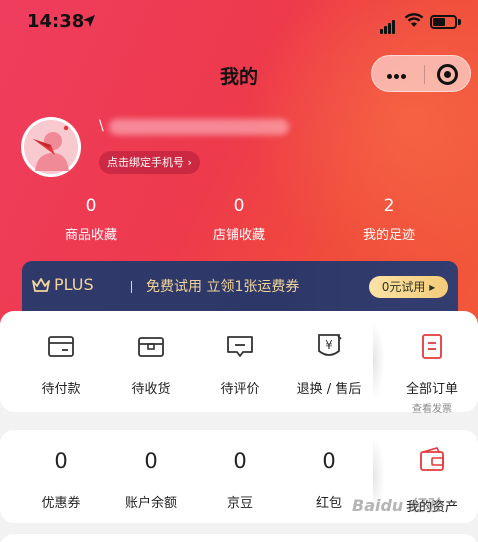 The height and width of the screenshot is (542, 478). Describe the element at coordinates (61, 365) in the screenshot. I see `order-pending-payment: 待付款` at that location.